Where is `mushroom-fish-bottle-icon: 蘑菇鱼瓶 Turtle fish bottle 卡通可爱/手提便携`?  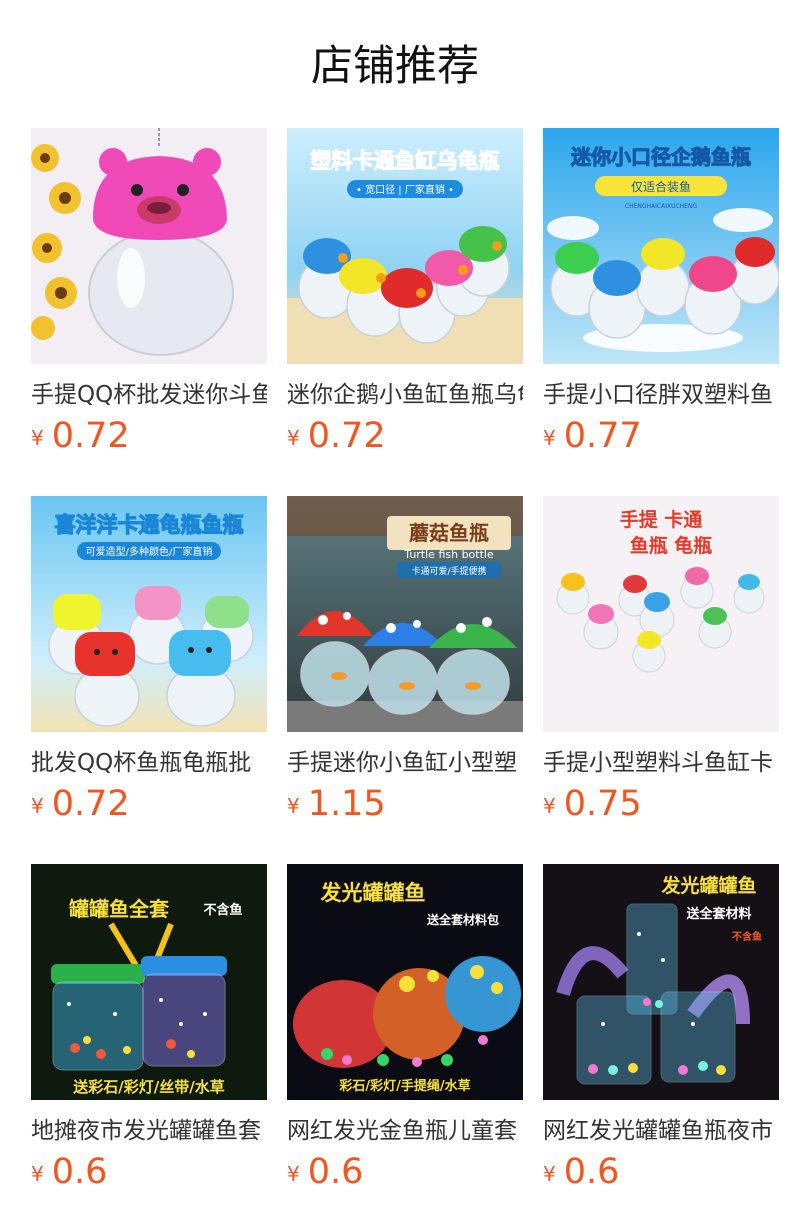
mushroom-fish-bottle-icon: 蘑菇鱼瓶 Turtle fish bottle 卡通可爱/手提便携 is located at coordinates (405, 614).